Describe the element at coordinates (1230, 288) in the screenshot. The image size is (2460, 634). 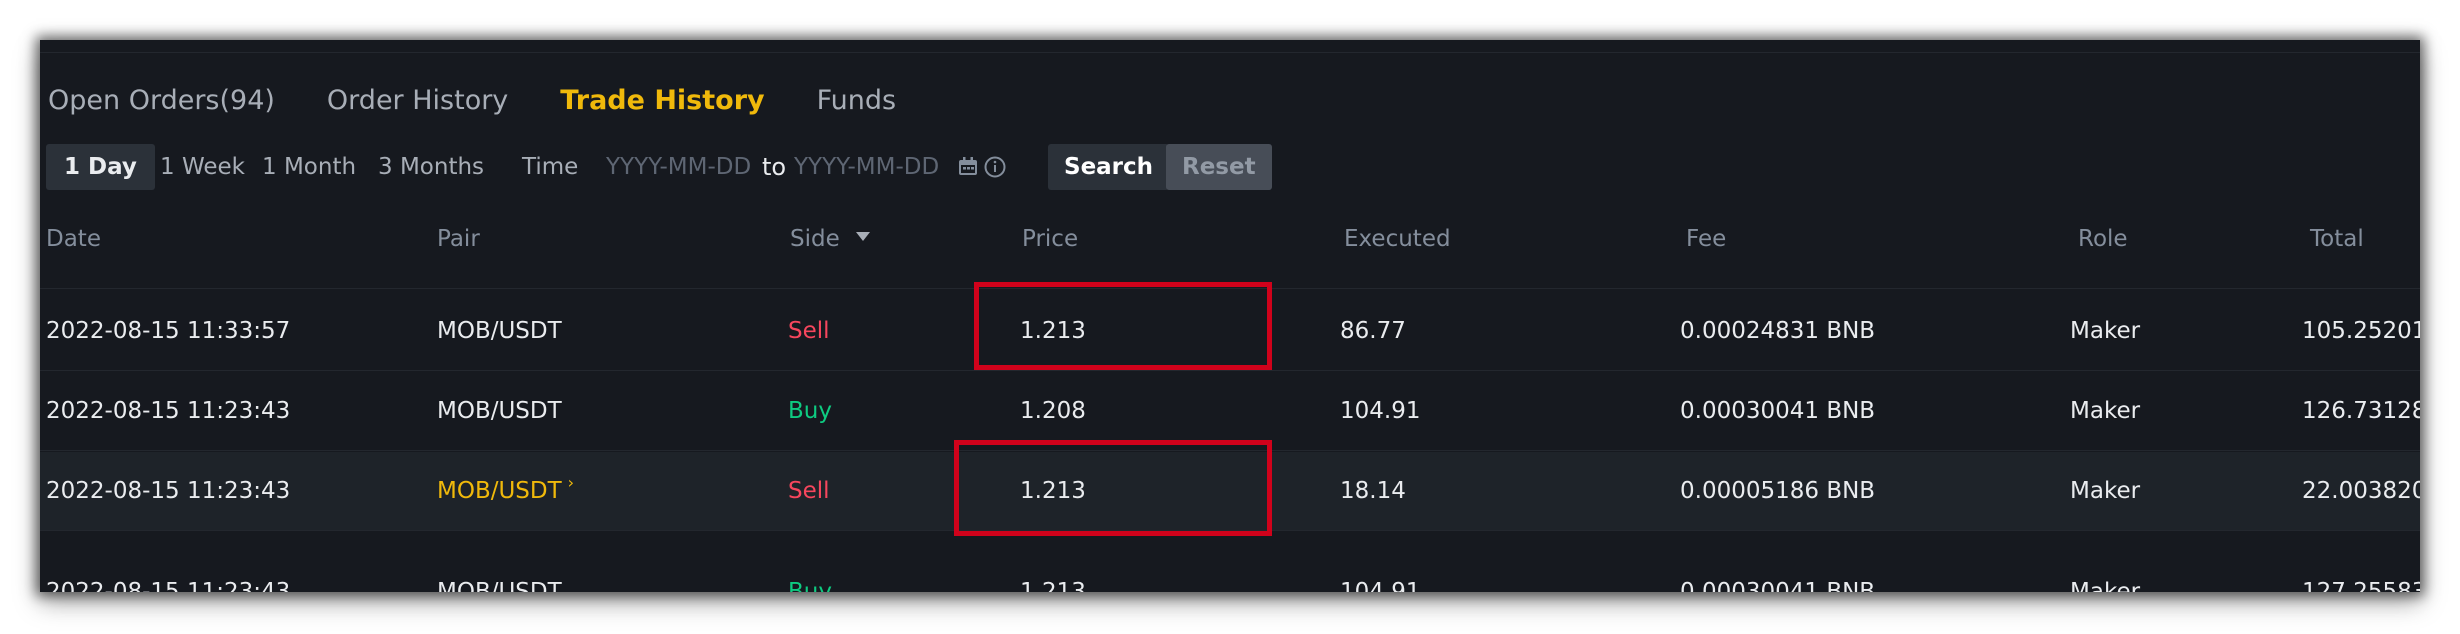
I see `header-divider` at that location.